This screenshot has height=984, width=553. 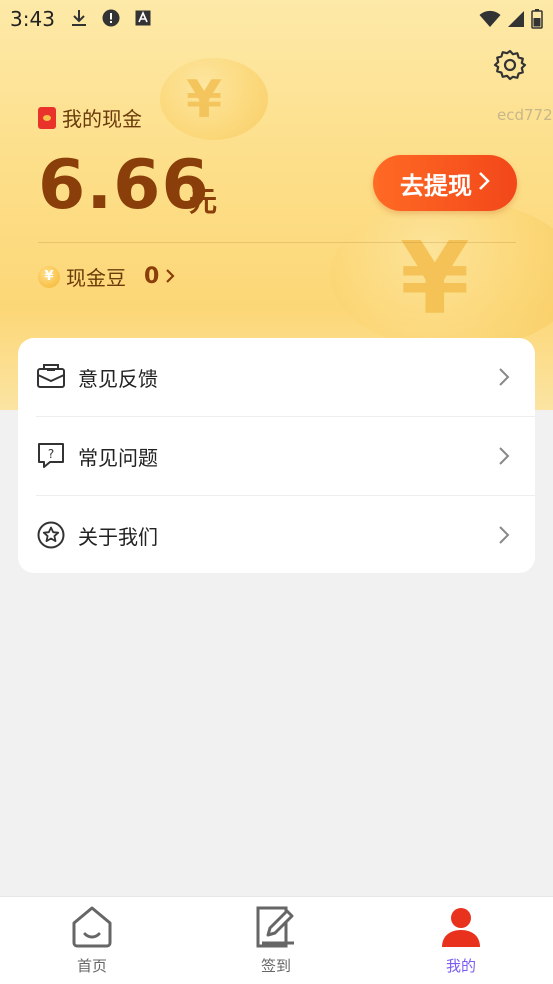 I want to click on cash-amount: 6.66, so click(x=124, y=185).